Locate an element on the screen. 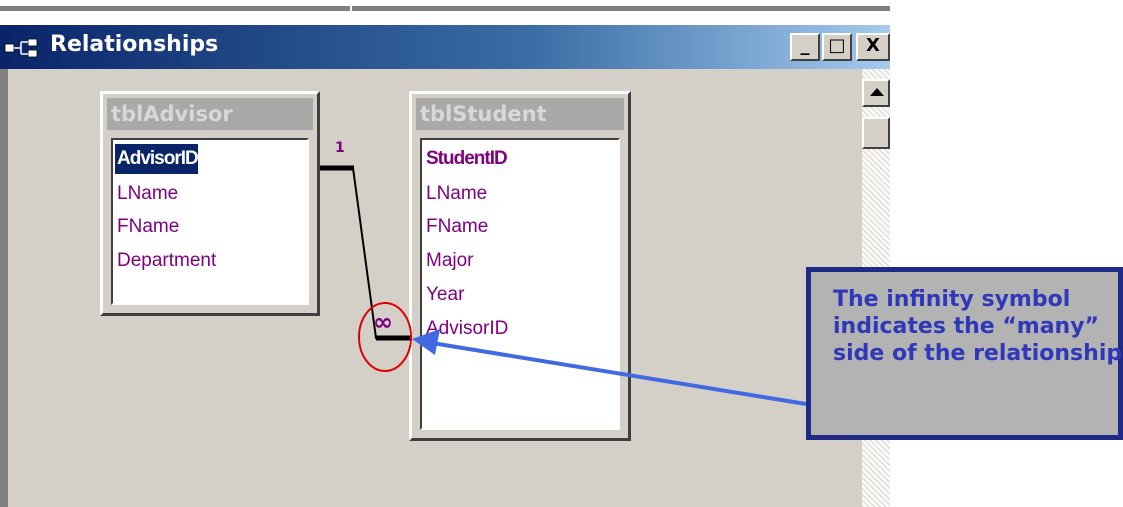 Image resolution: width=1123 pixels, height=507 pixels. arrow-head-icon is located at coordinates (426, 342).